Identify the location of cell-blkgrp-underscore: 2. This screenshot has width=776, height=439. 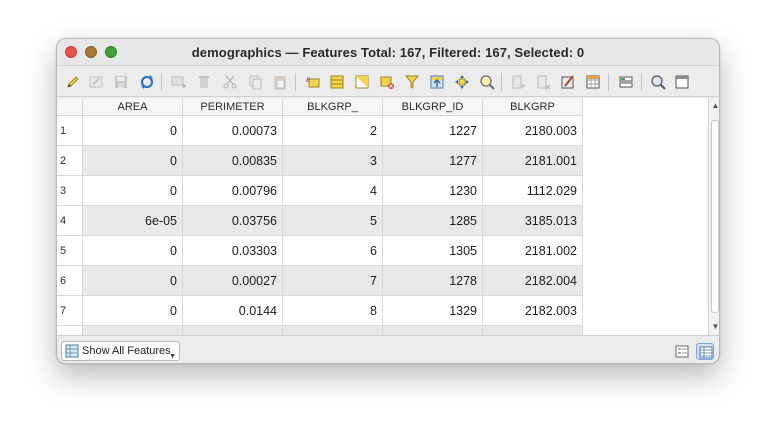
(333, 131).